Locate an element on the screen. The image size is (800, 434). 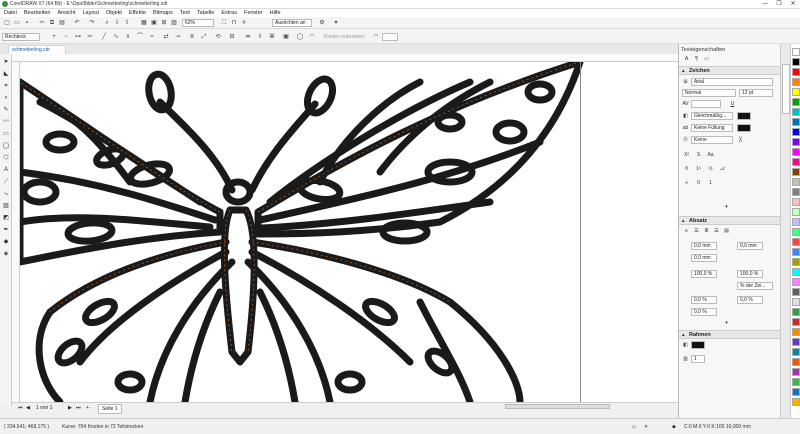
align-nodes-icon: ⊟ is located at coordinates (232, 37).